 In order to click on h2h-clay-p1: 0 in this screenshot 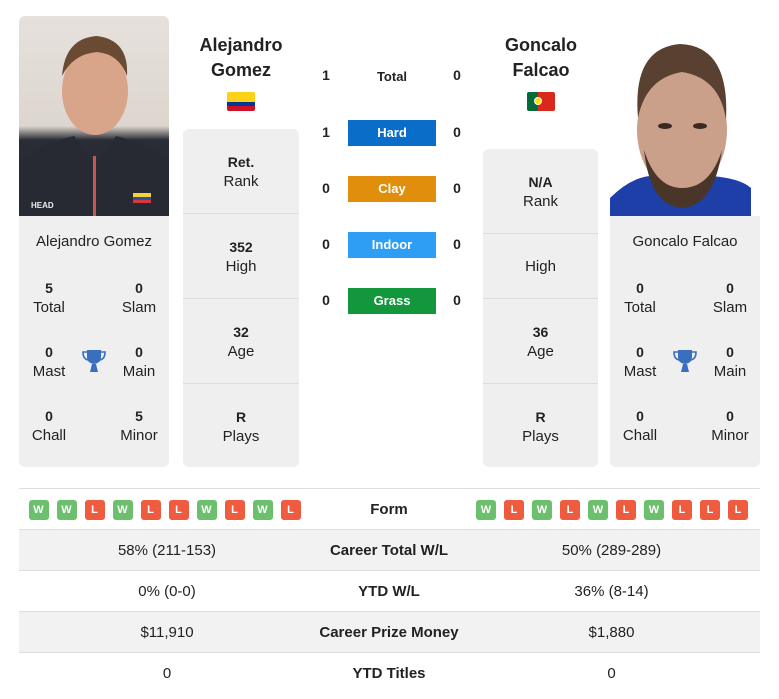, I will do `click(326, 188)`.